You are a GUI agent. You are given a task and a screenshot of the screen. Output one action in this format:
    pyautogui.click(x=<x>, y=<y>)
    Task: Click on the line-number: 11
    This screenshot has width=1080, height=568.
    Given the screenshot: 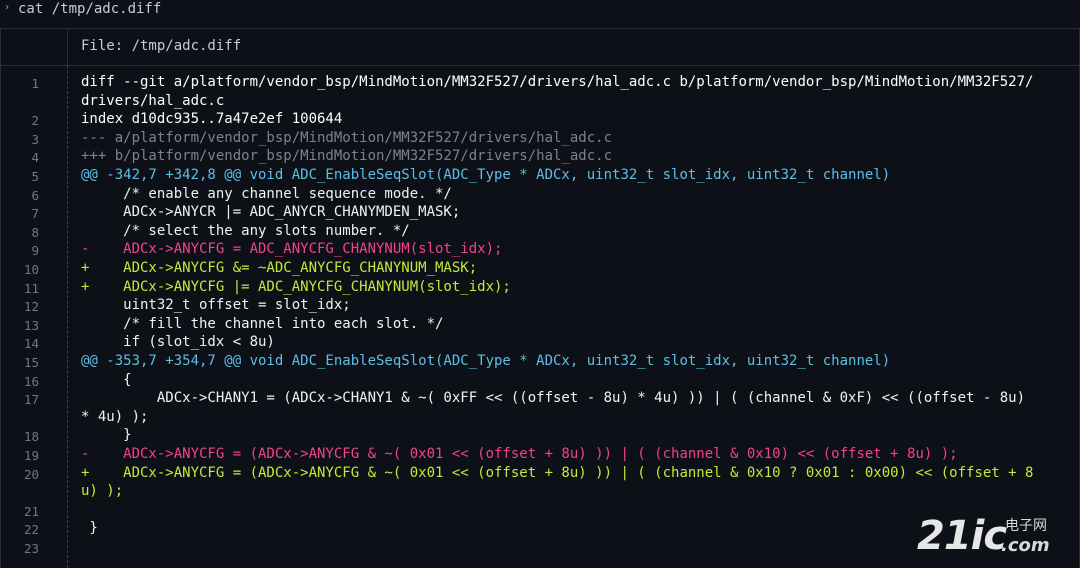 What is the action you would take?
    pyautogui.click(x=31, y=288)
    